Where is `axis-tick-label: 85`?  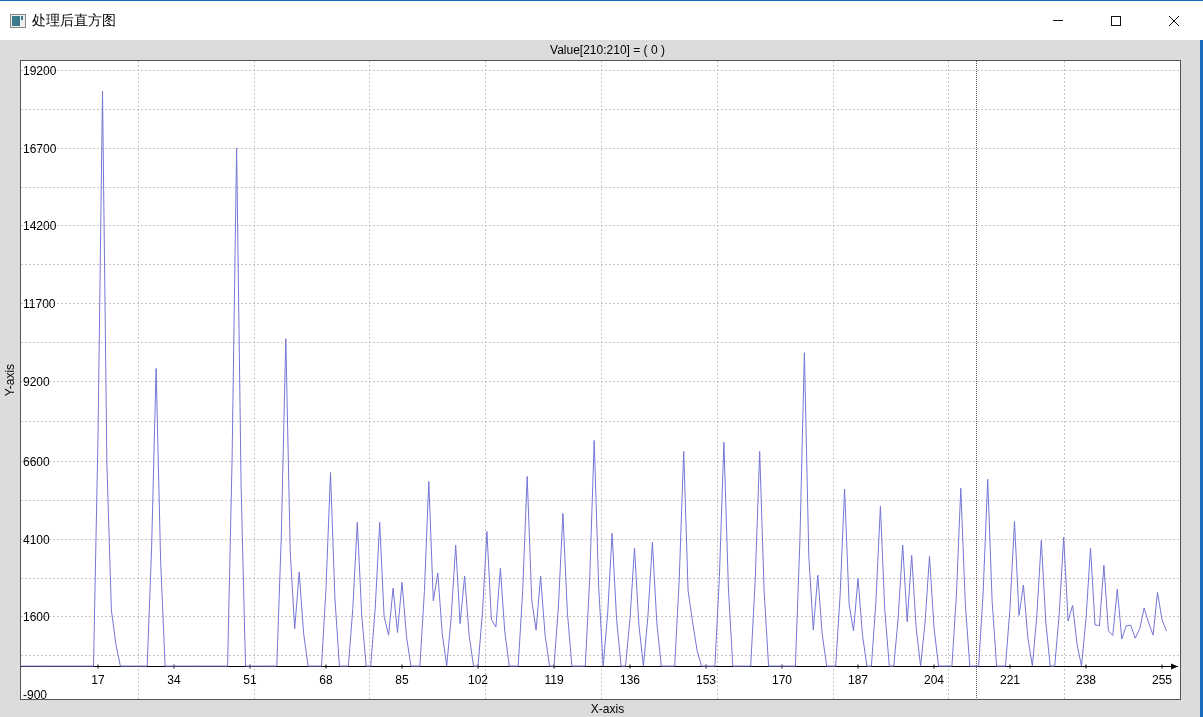
axis-tick-label: 85 is located at coordinates (402, 679).